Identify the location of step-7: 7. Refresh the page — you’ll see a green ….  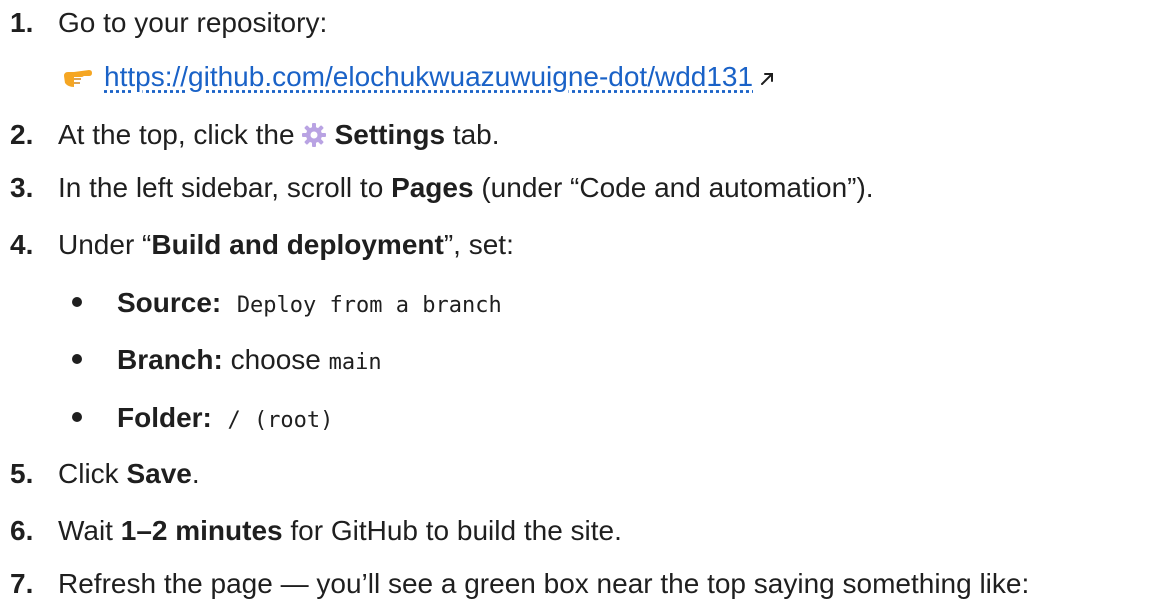
(519, 584).